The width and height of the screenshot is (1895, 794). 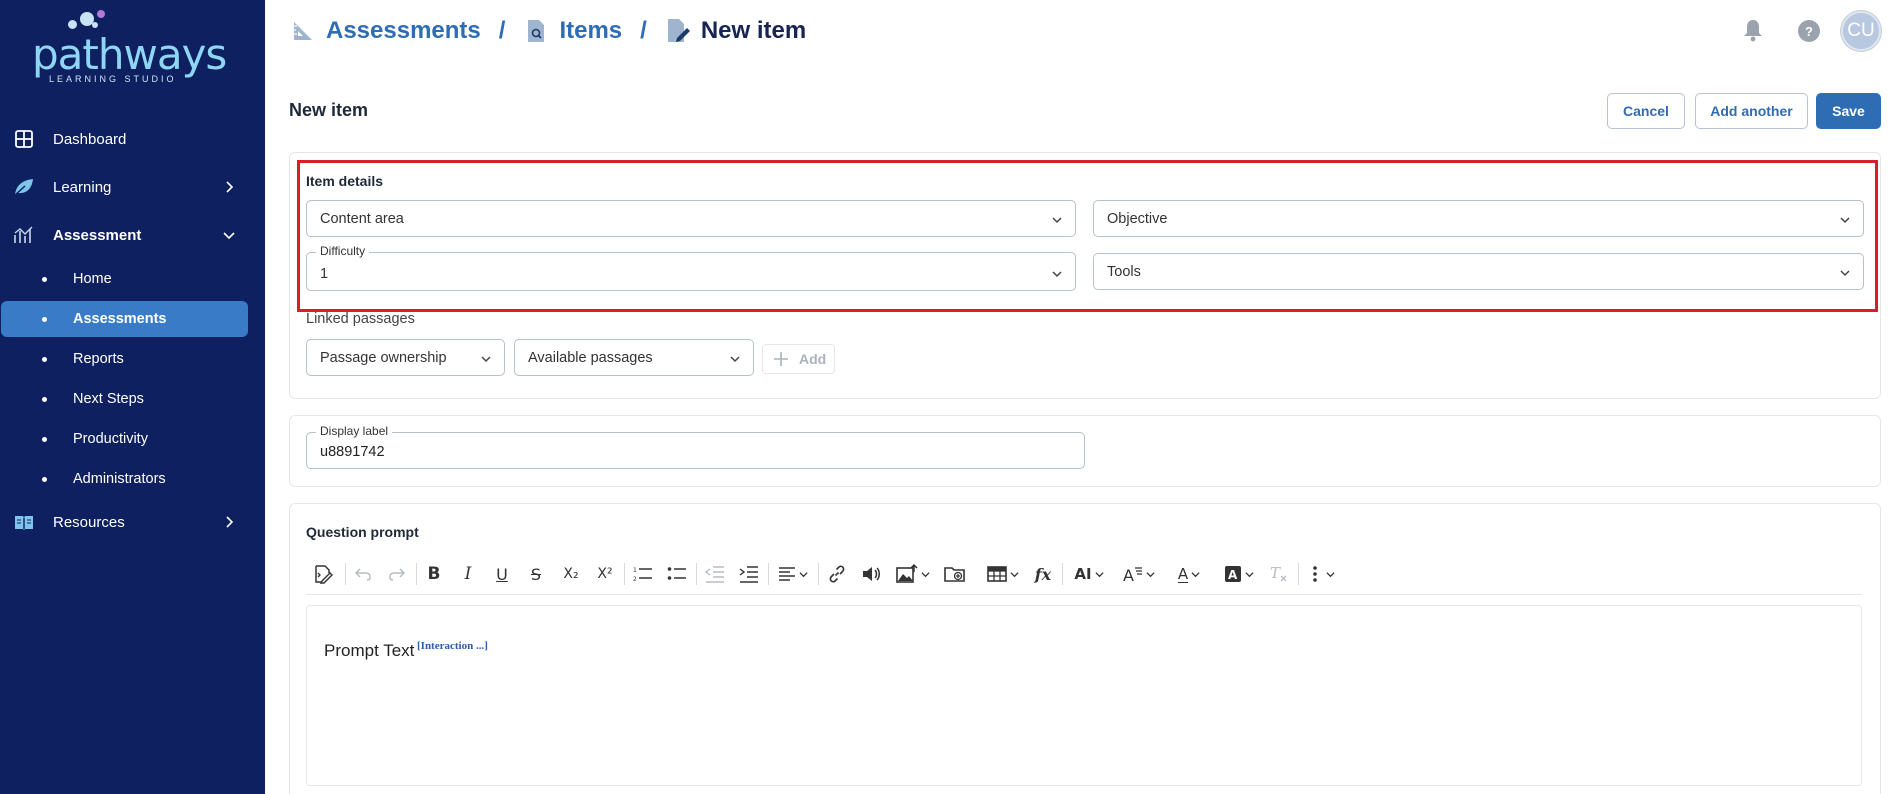 I want to click on dashboard-grid-icon, so click(x=24, y=139).